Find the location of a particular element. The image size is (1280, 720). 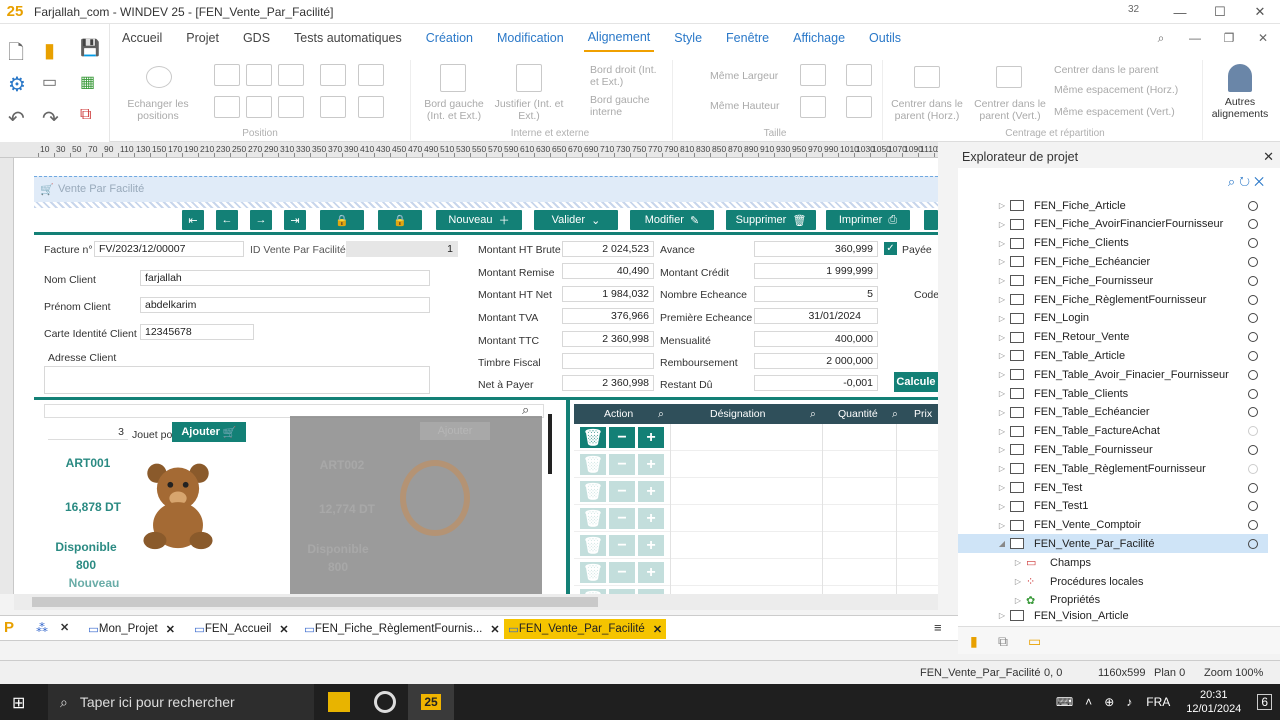

payee-checkbox: ✓ is located at coordinates (890, 248).